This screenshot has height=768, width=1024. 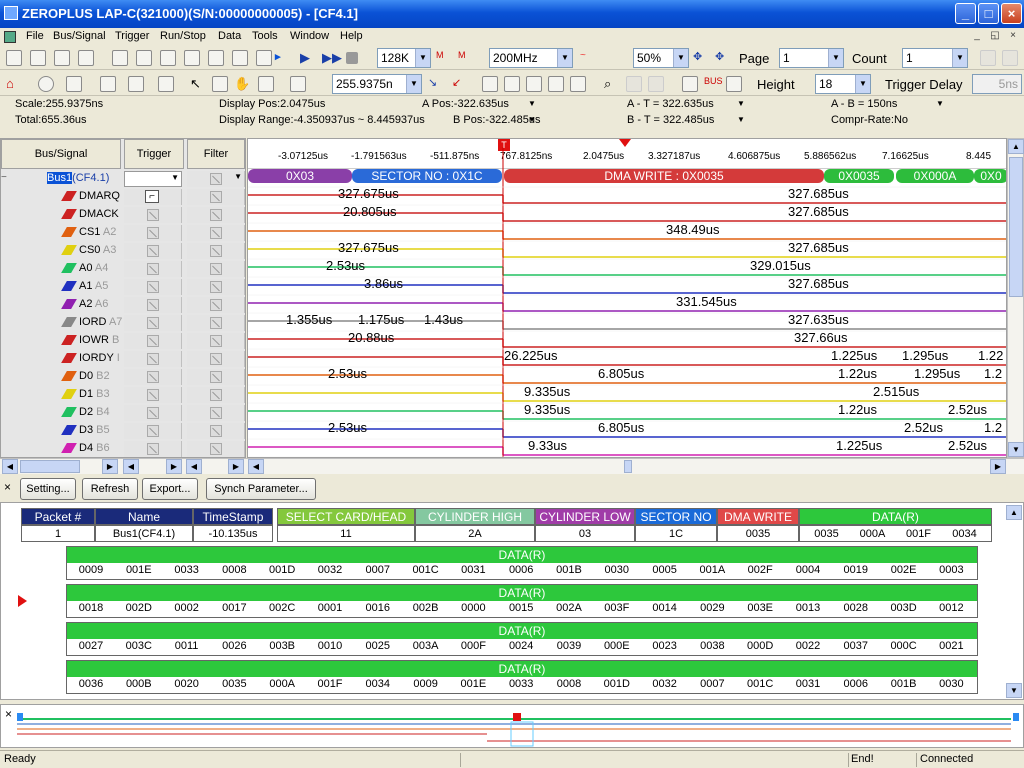 What do you see at coordinates (264, 58) in the screenshot?
I see `hw-config-icon` at bounding box center [264, 58].